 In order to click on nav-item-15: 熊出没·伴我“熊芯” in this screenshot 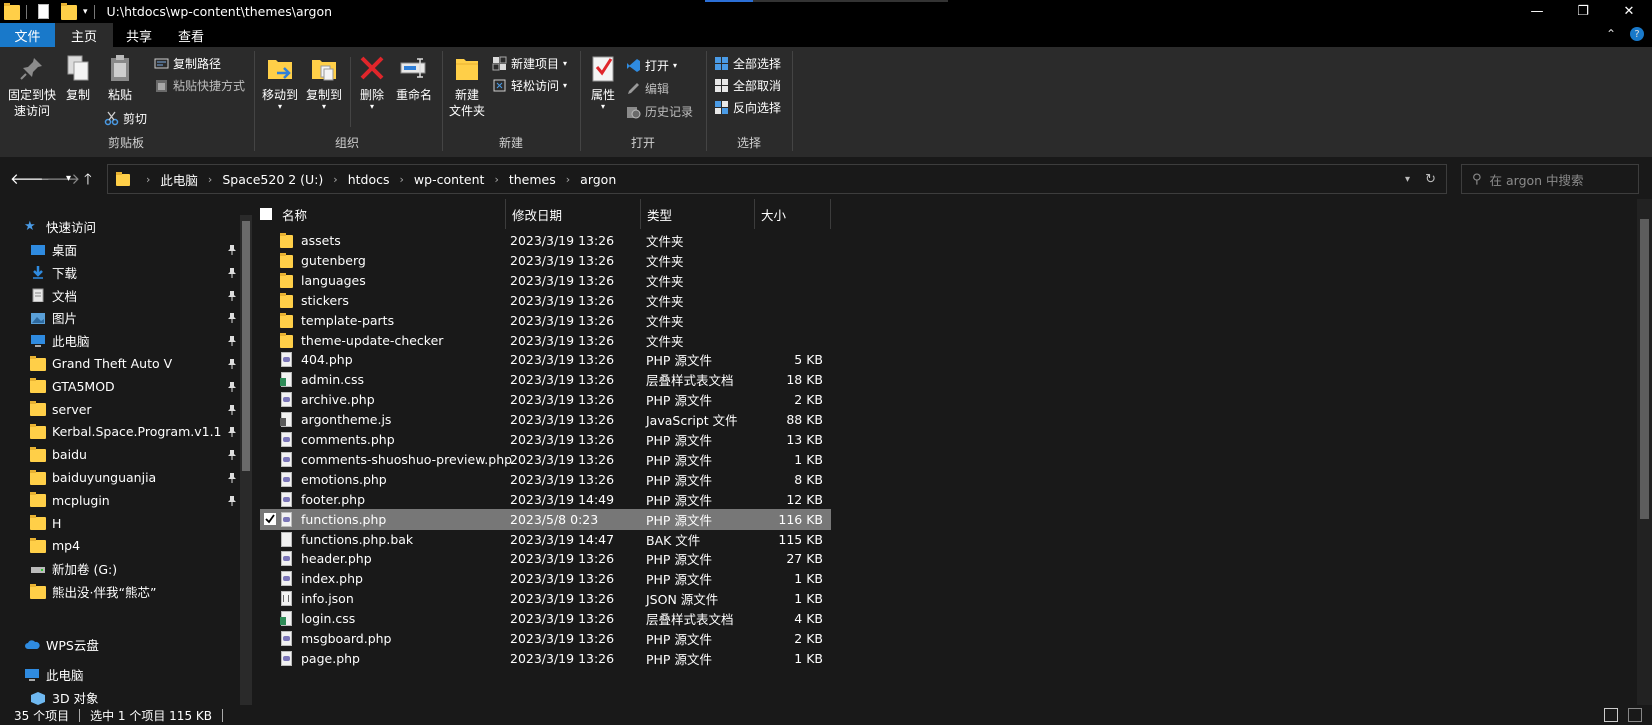, I will do `click(130, 591)`.